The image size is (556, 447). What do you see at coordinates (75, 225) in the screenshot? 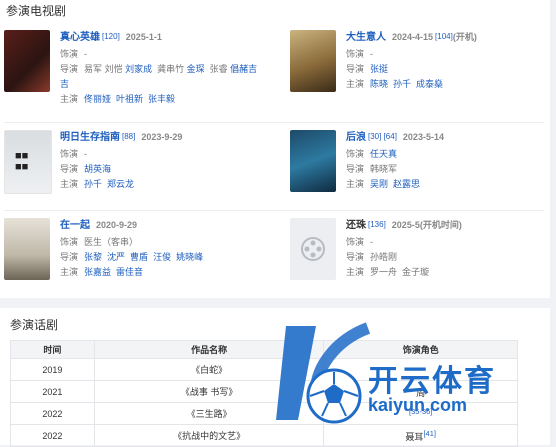
I see `show-title: 在一起` at bounding box center [75, 225].